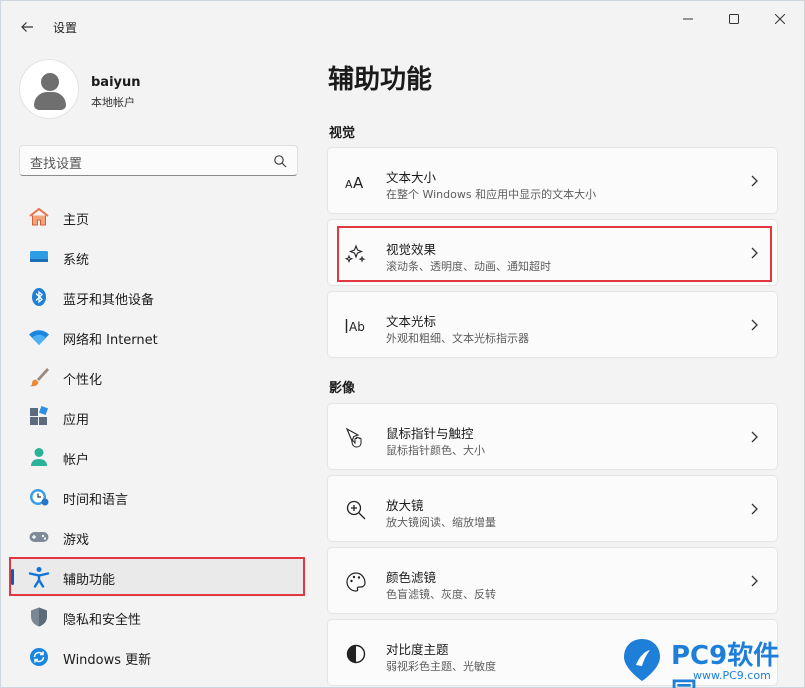 This screenshot has width=805, height=688. I want to click on section-label-imaging: 影像, so click(342, 388).